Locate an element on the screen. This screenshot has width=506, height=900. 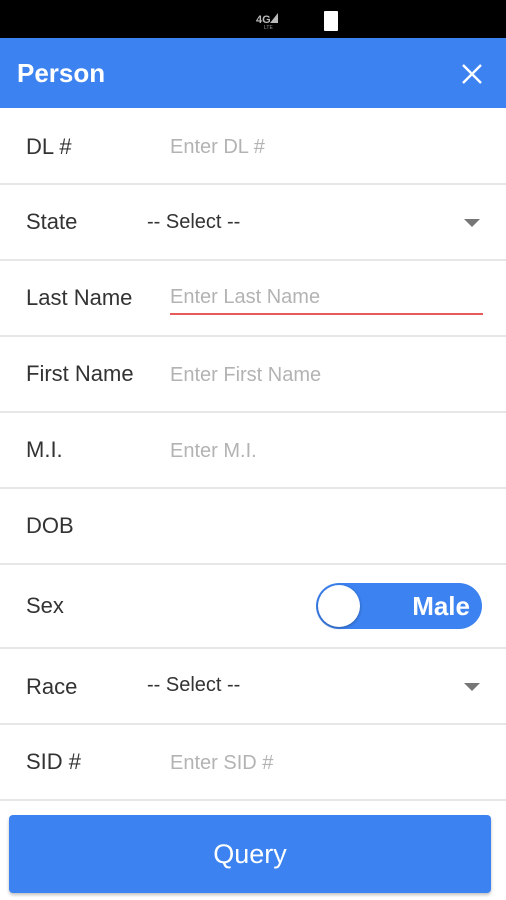
close-icon is located at coordinates (472, 74).